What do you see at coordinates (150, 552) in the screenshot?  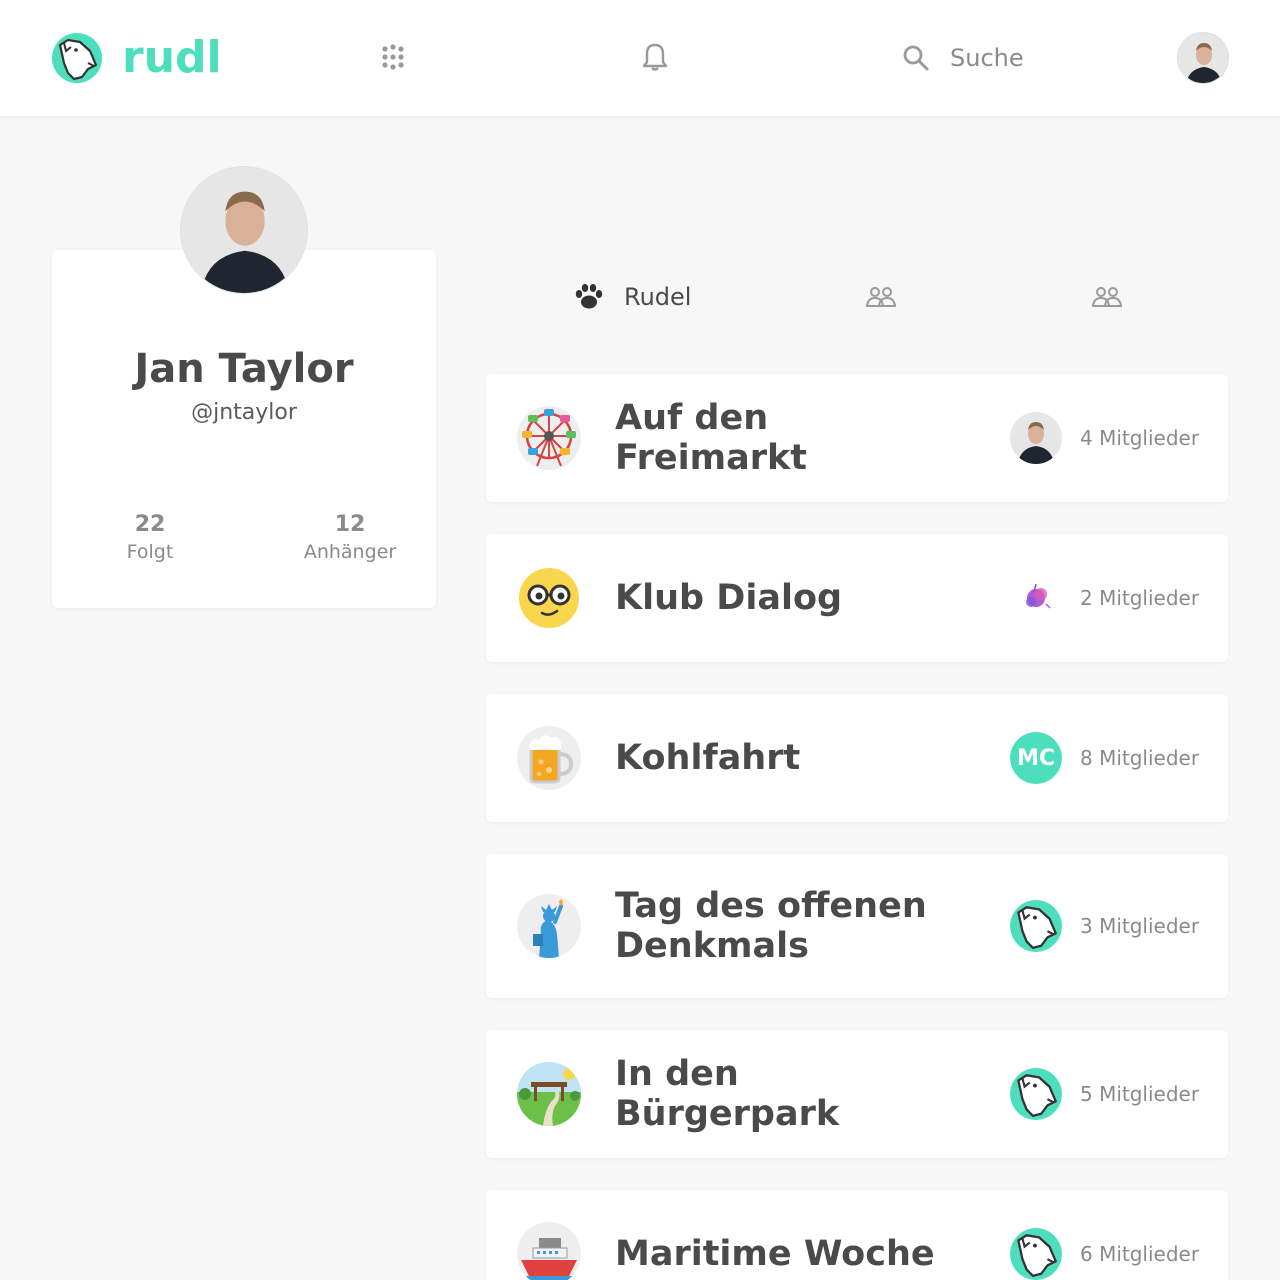 I see `stat-following-label: Folgt` at bounding box center [150, 552].